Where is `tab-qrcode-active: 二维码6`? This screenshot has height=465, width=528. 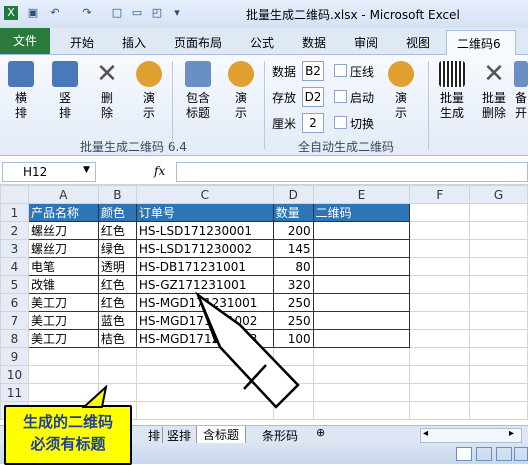 tab-qrcode-active: 二维码6 is located at coordinates (481, 42).